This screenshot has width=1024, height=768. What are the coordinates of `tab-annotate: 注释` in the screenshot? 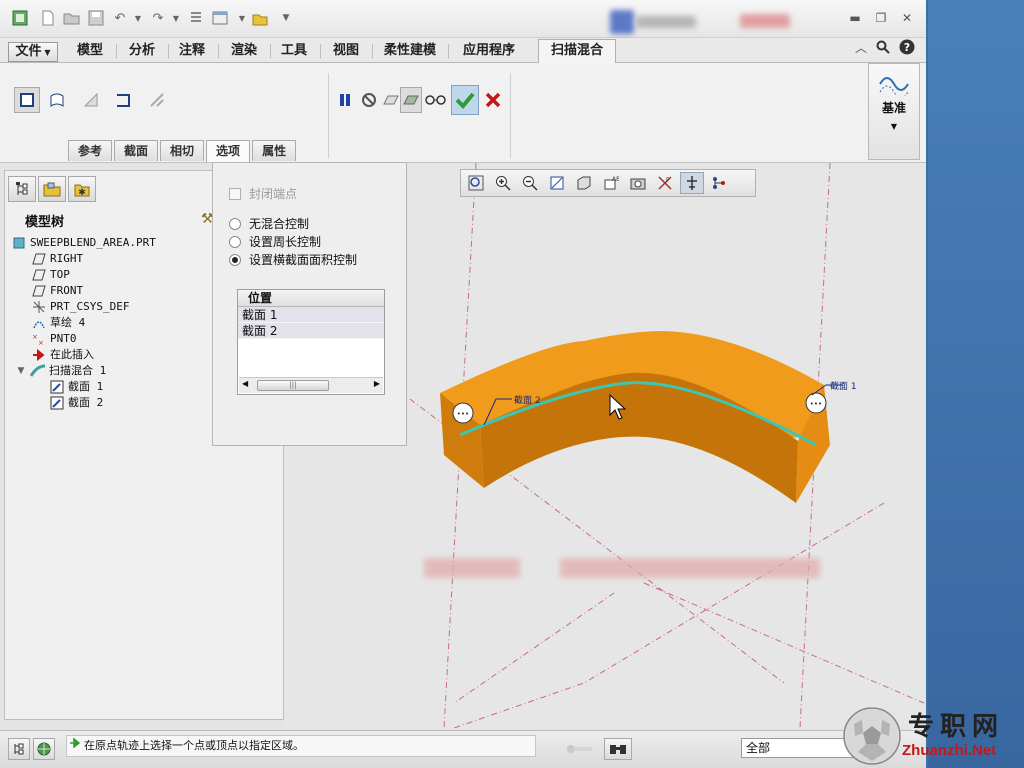 It's located at (192, 52).